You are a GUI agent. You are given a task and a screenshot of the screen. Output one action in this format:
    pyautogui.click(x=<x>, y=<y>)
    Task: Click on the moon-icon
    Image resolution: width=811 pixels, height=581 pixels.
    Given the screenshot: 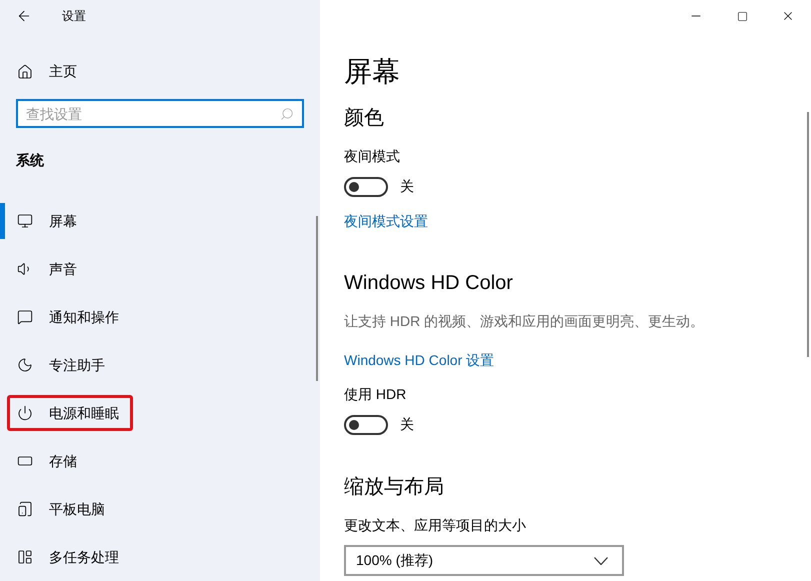 What is the action you would take?
    pyautogui.click(x=25, y=365)
    